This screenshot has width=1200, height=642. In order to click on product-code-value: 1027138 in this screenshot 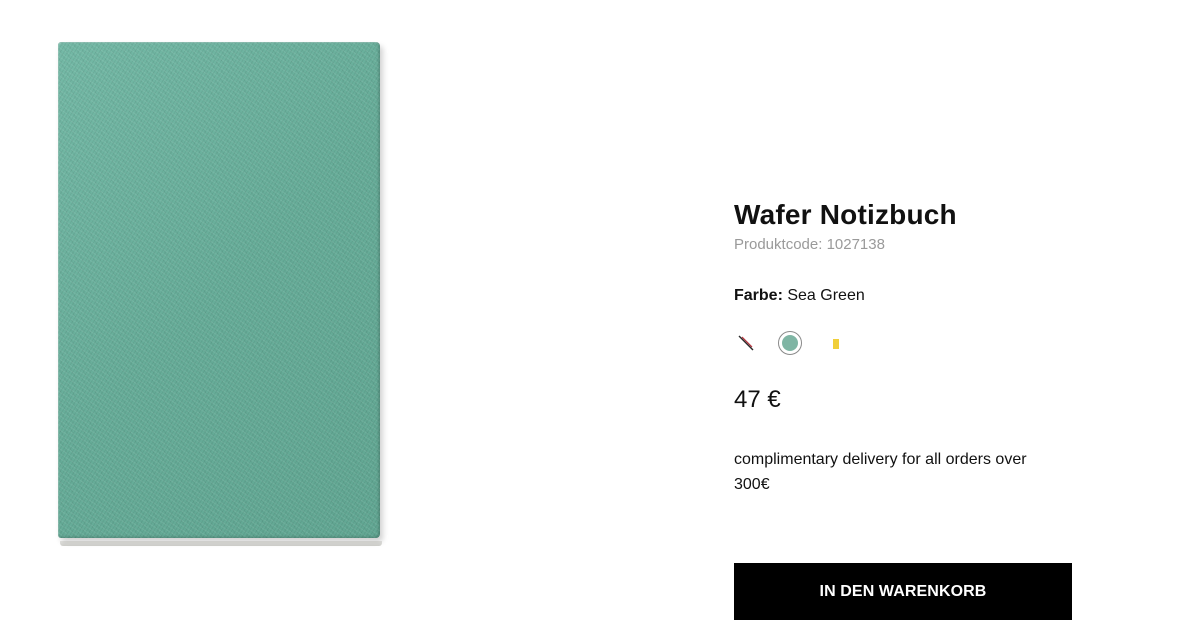, I will do `click(855, 244)`.